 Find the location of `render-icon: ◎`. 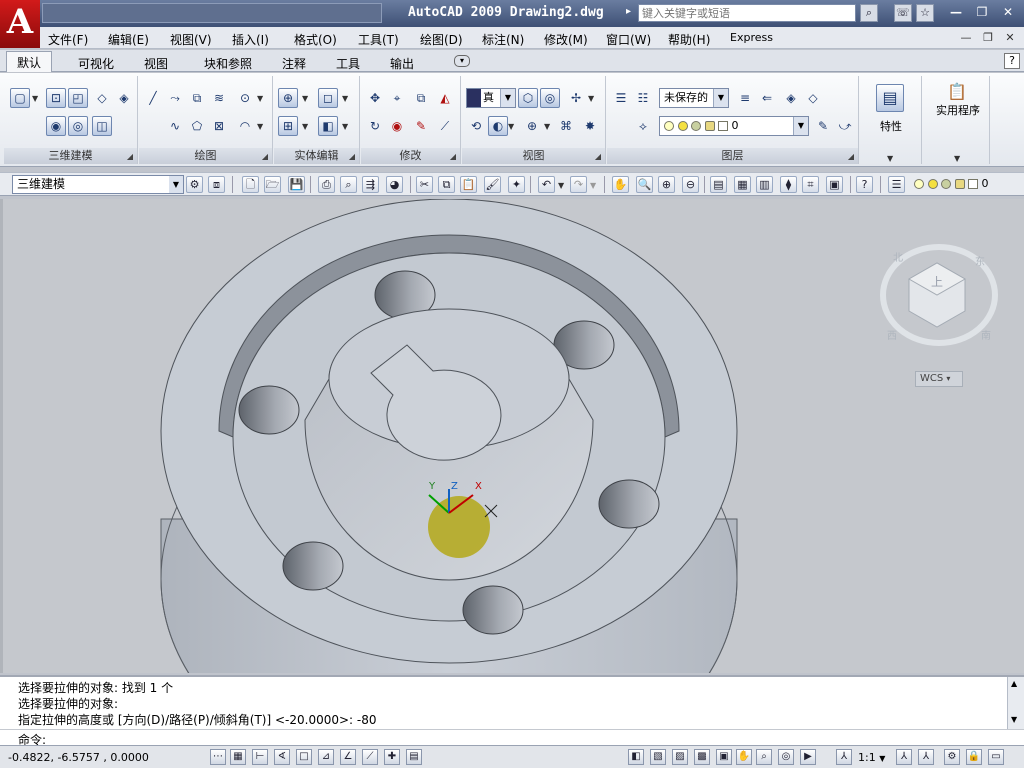

render-icon: ◎ is located at coordinates (550, 98).